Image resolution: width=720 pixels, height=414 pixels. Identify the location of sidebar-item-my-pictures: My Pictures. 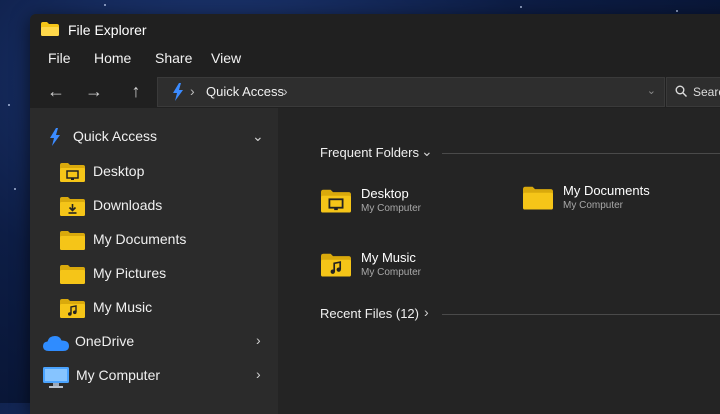
(154, 274).